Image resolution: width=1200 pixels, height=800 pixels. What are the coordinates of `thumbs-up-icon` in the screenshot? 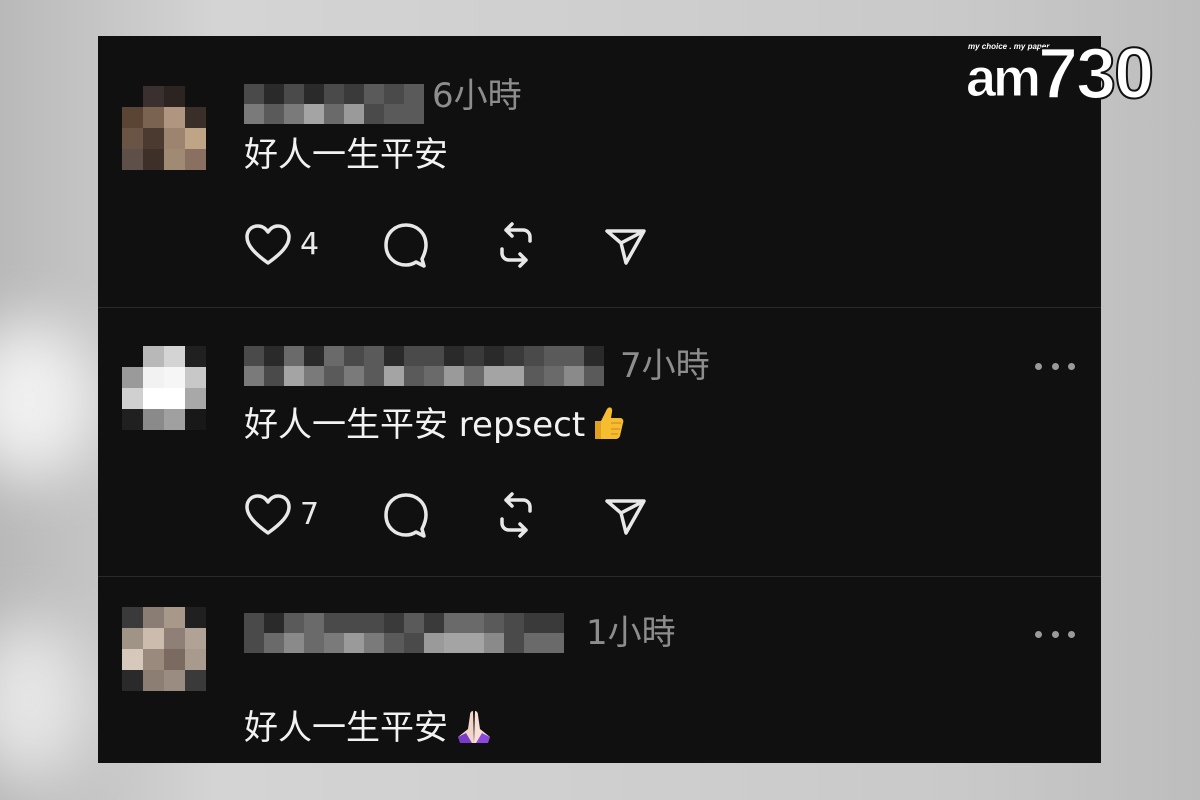 It's located at (608, 428).